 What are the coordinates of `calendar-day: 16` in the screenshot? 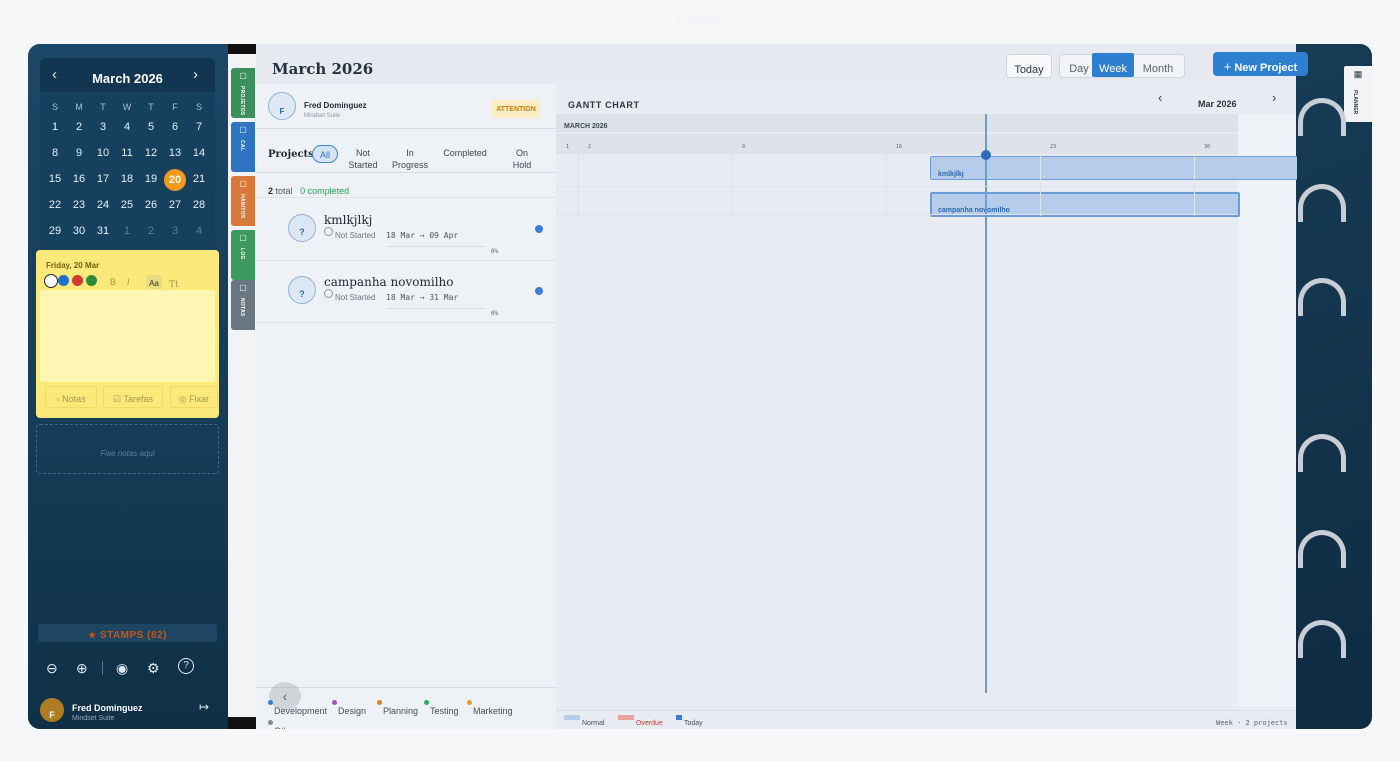 It's located at (79, 179).